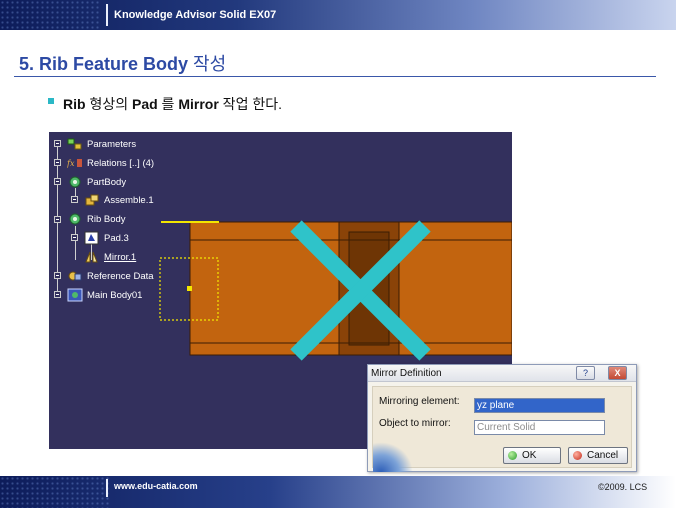 Image resolution: width=676 pixels, height=508 pixels. I want to click on bullet-action: 작업 한다., so click(250, 104).